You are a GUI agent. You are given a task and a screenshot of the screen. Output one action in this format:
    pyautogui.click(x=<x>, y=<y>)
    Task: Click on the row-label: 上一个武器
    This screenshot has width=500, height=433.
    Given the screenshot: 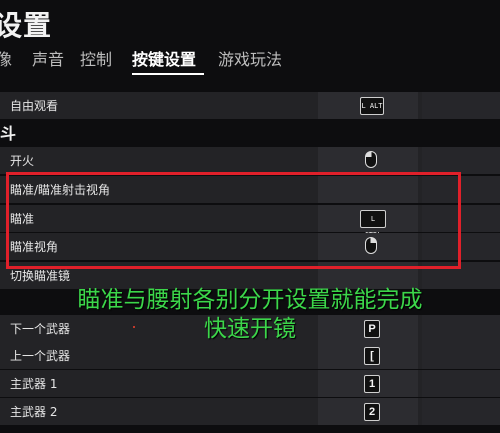 What is the action you would take?
    pyautogui.click(x=40, y=356)
    